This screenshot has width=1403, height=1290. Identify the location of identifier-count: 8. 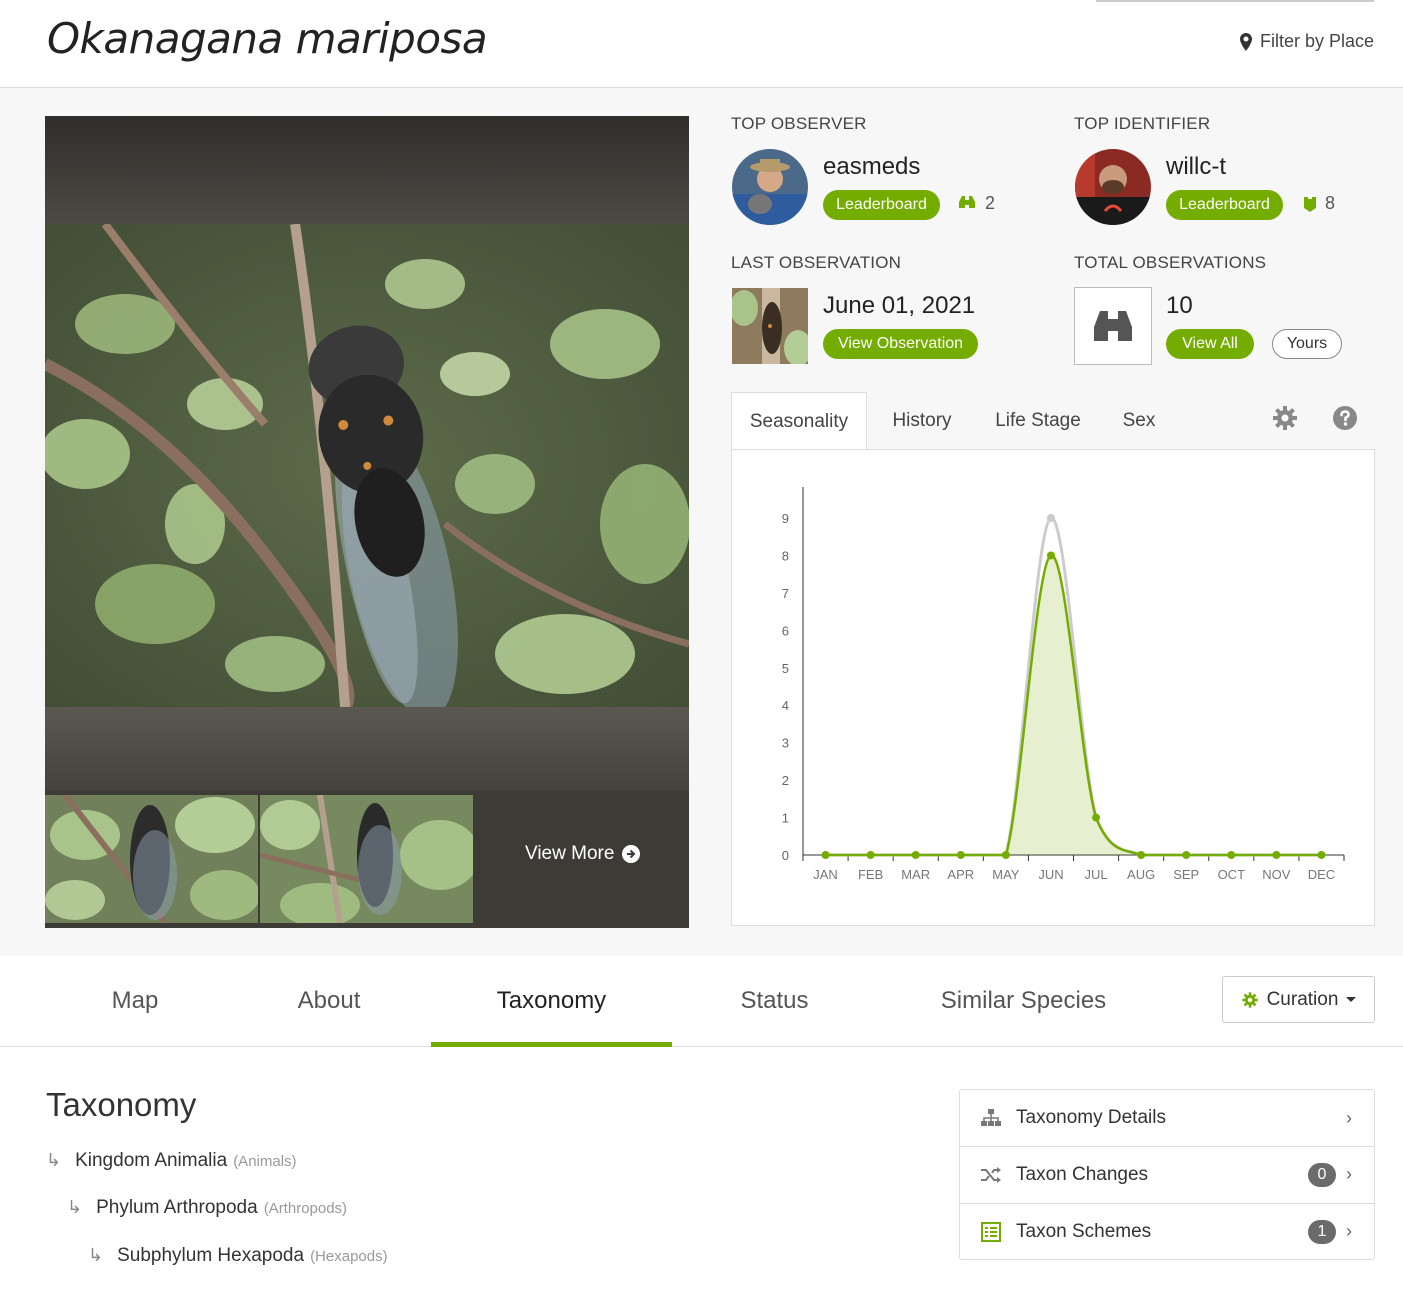
(1319, 203).